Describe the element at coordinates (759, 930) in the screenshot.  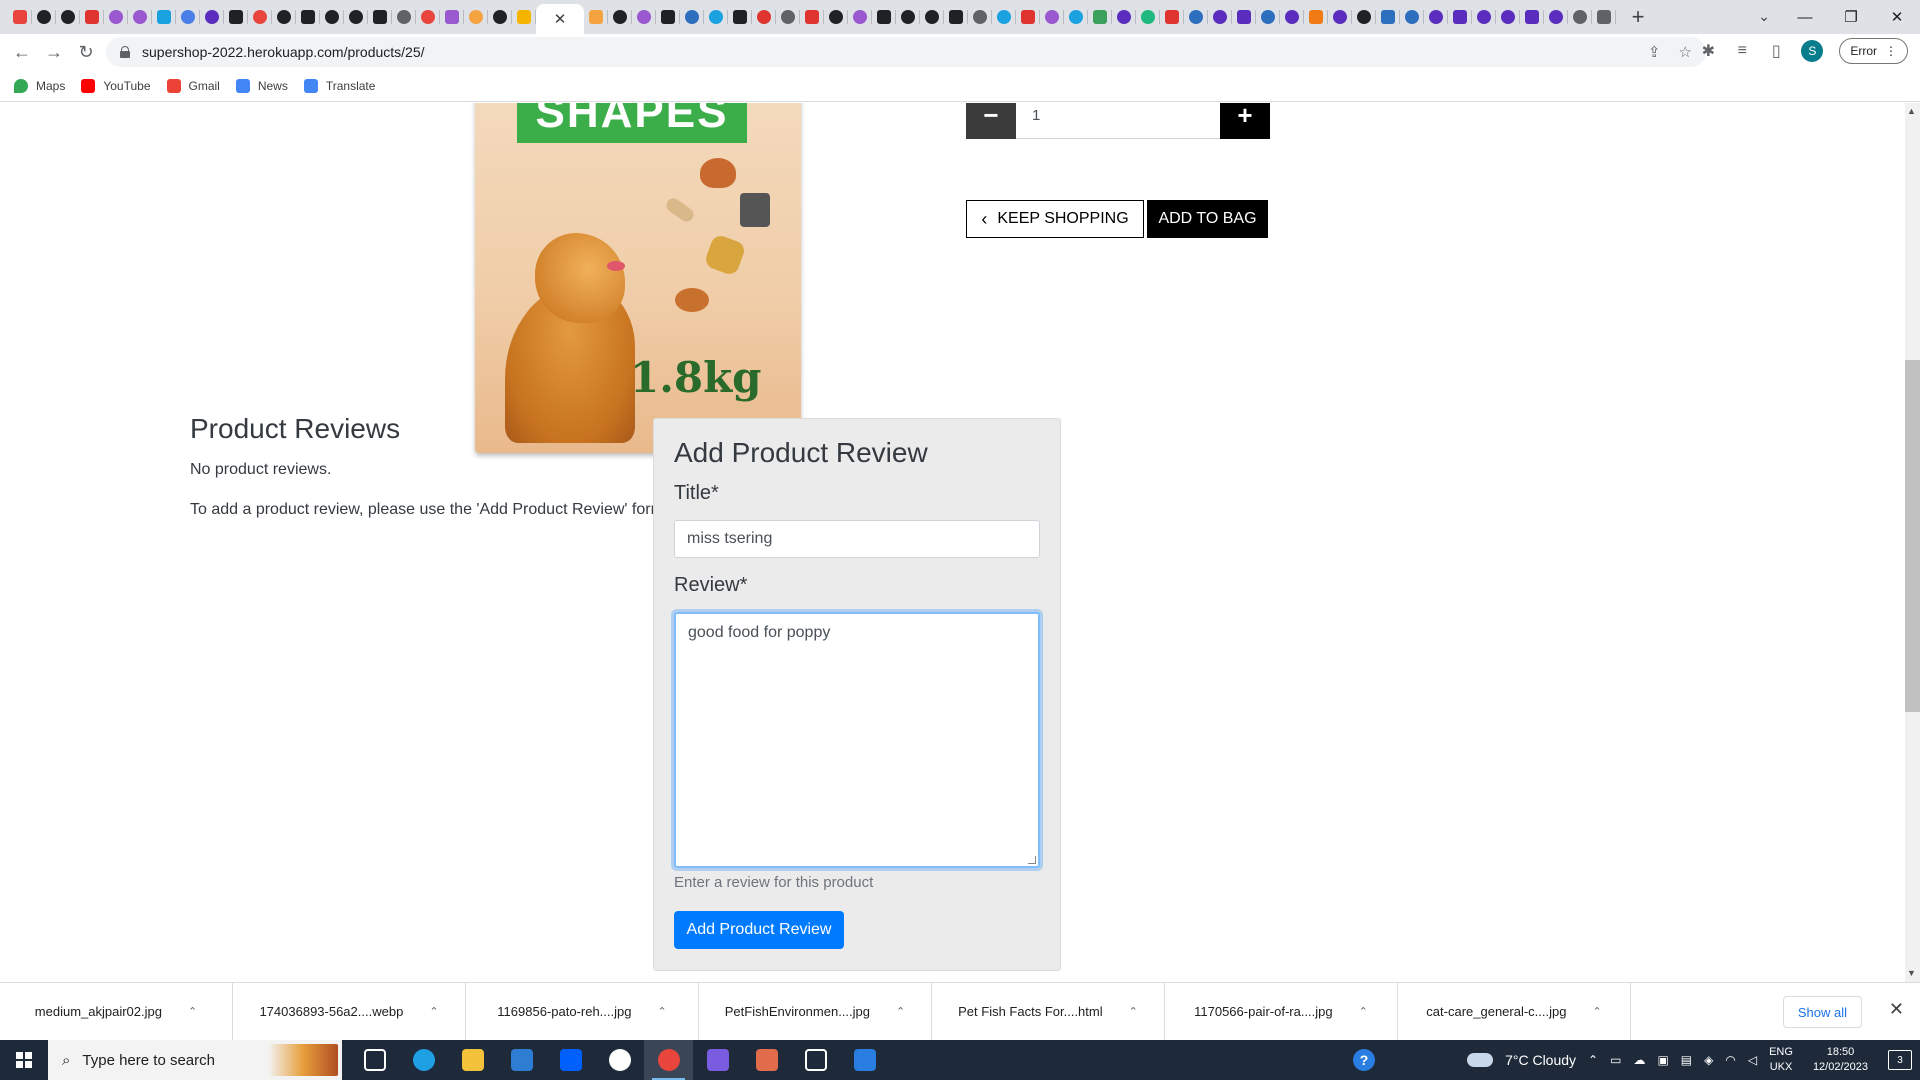
I see `add-product-review-button: Add Product Review` at that location.